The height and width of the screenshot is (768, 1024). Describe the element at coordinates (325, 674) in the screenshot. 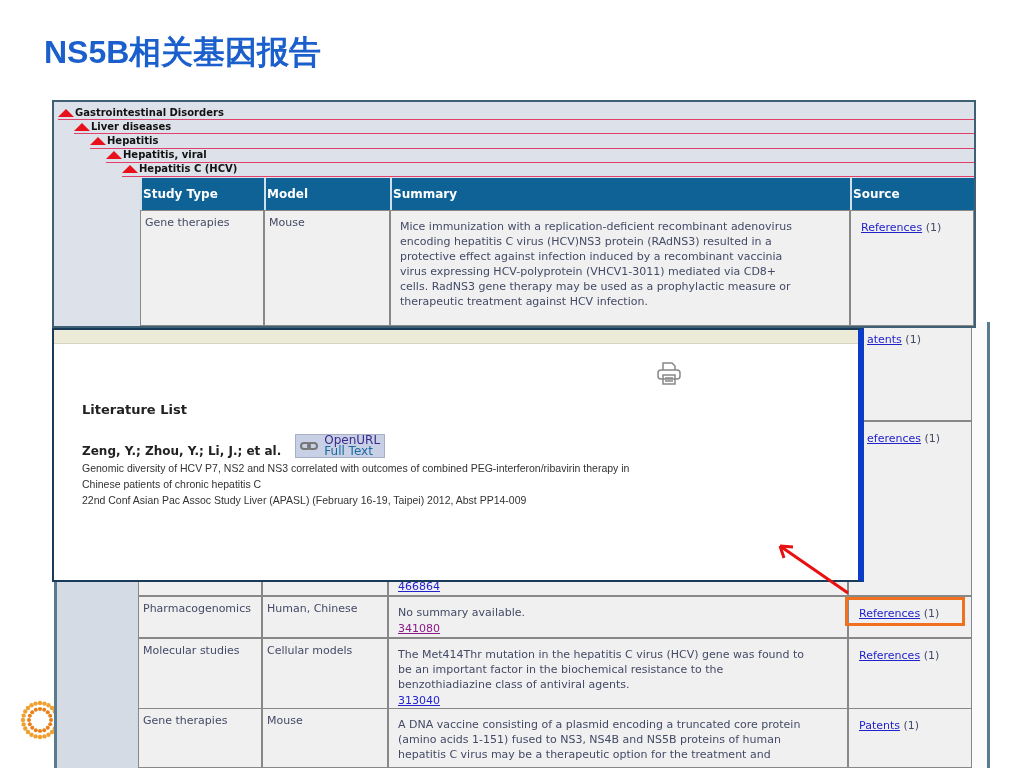

I see `table-cell: Cellular models` at that location.